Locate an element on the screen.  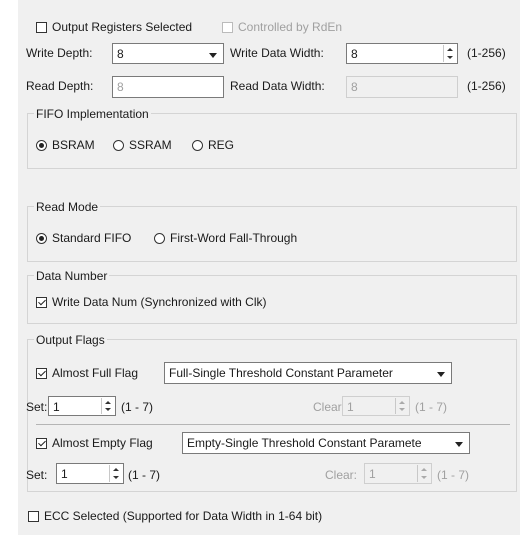
flags-divider is located at coordinates (273, 424).